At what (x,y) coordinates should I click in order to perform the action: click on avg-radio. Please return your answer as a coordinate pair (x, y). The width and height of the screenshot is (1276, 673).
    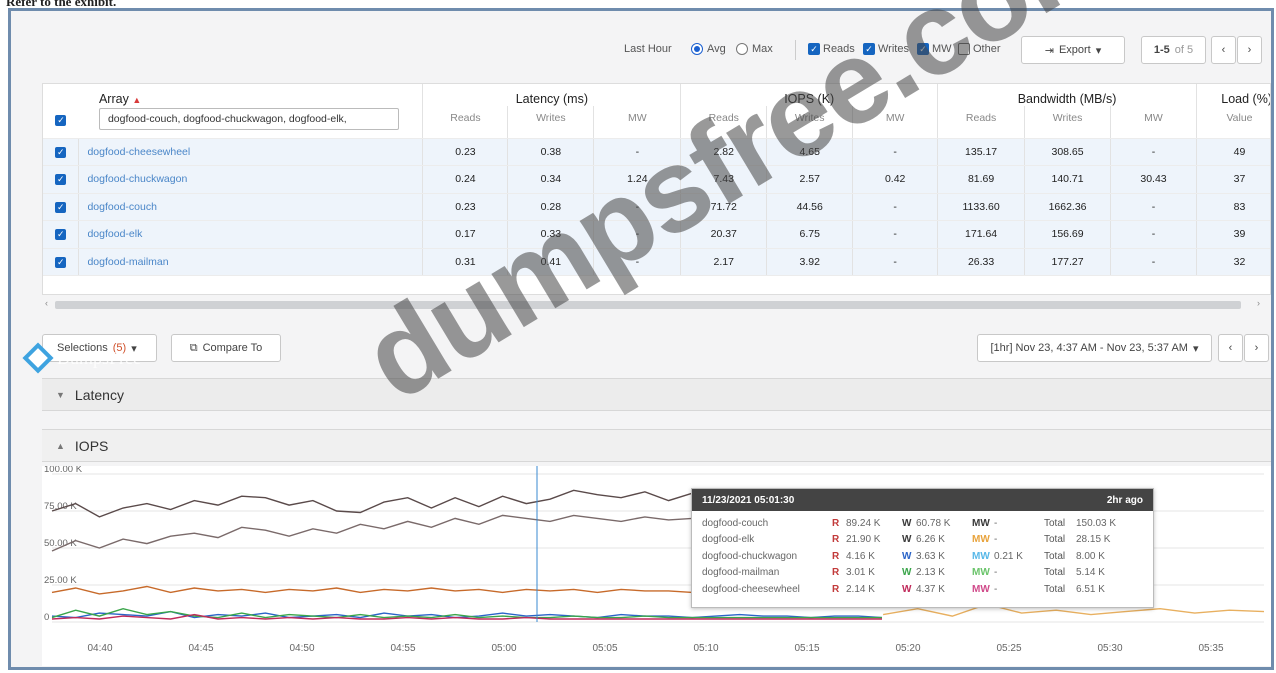
    Looking at the image, I should click on (697, 49).